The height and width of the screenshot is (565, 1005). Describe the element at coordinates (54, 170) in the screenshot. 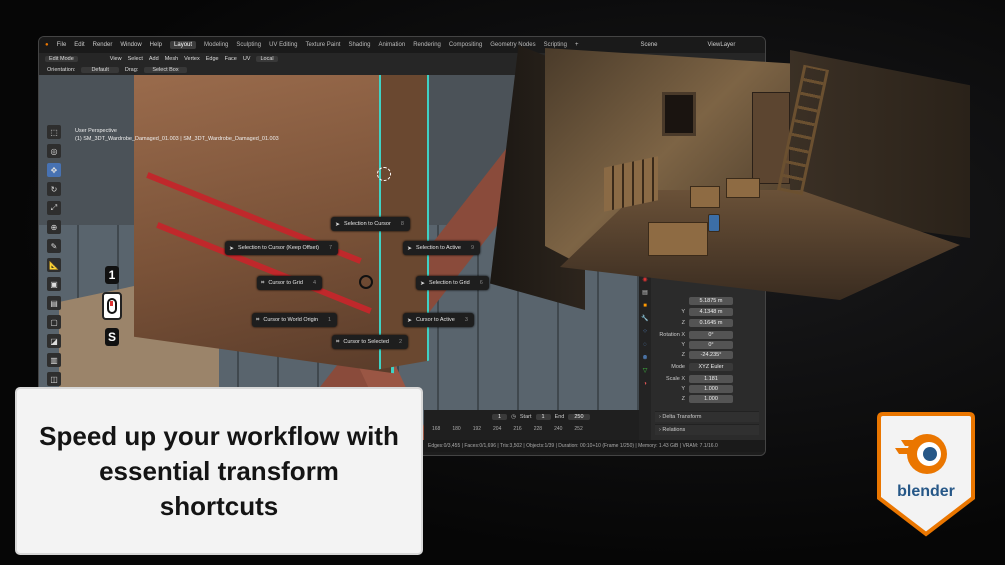

I see `move-icon: ✥` at that location.